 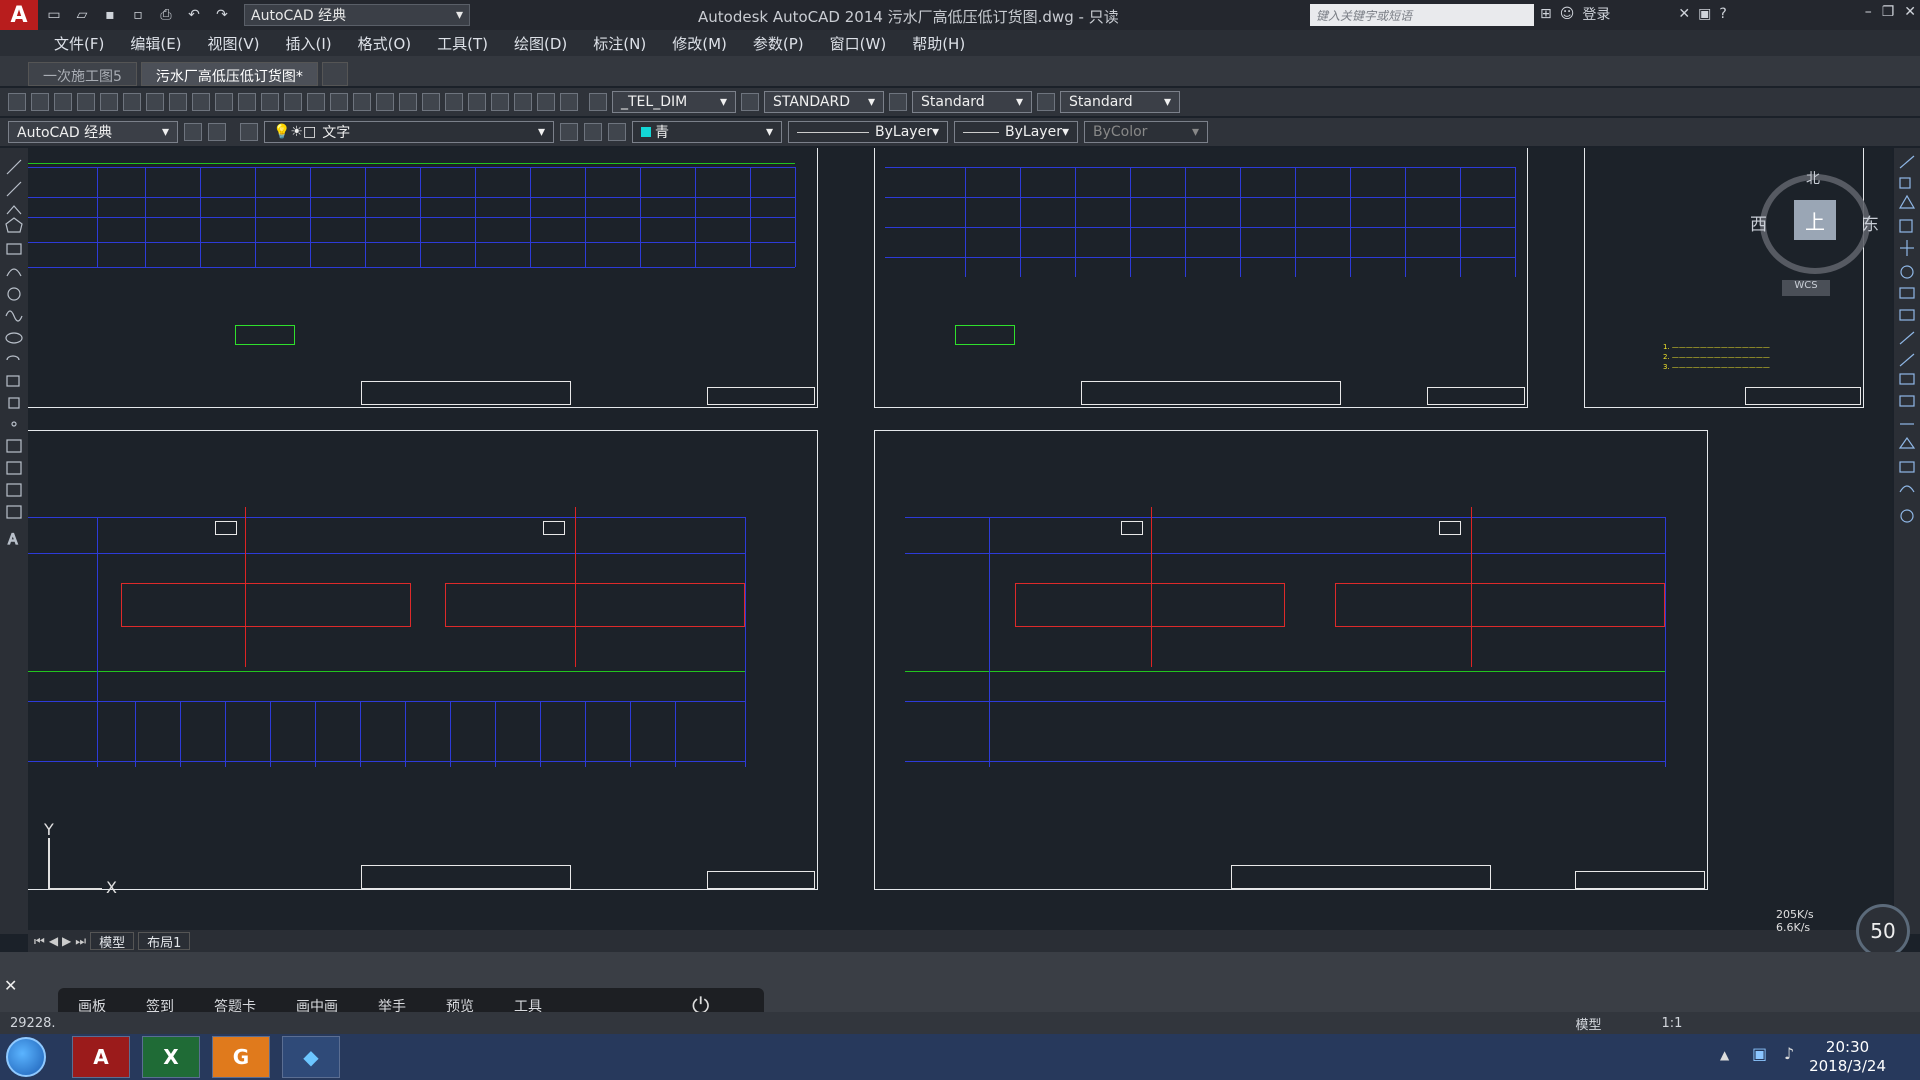 I want to click on print-icon: ⎙, so click(x=166, y=15).